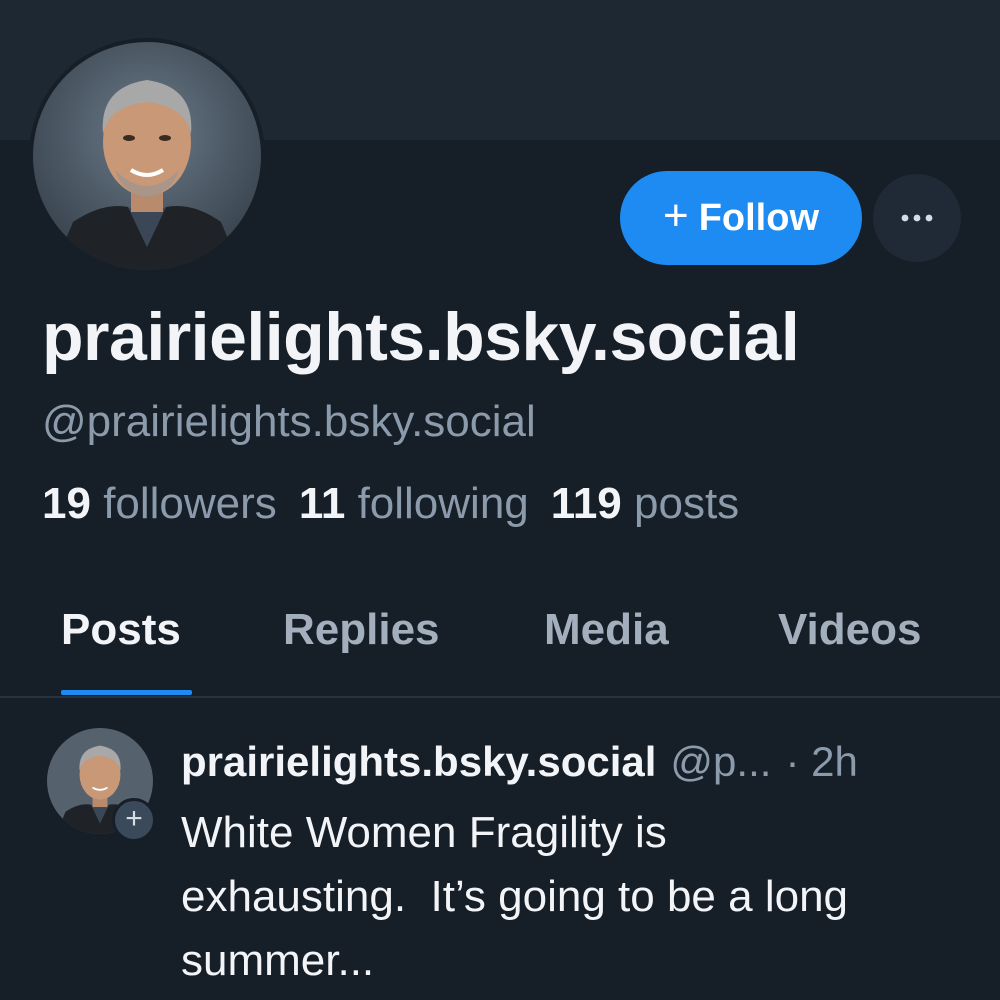  Describe the element at coordinates (418, 762) in the screenshot. I see `post-author-name: prairielights.bsky.social` at that location.